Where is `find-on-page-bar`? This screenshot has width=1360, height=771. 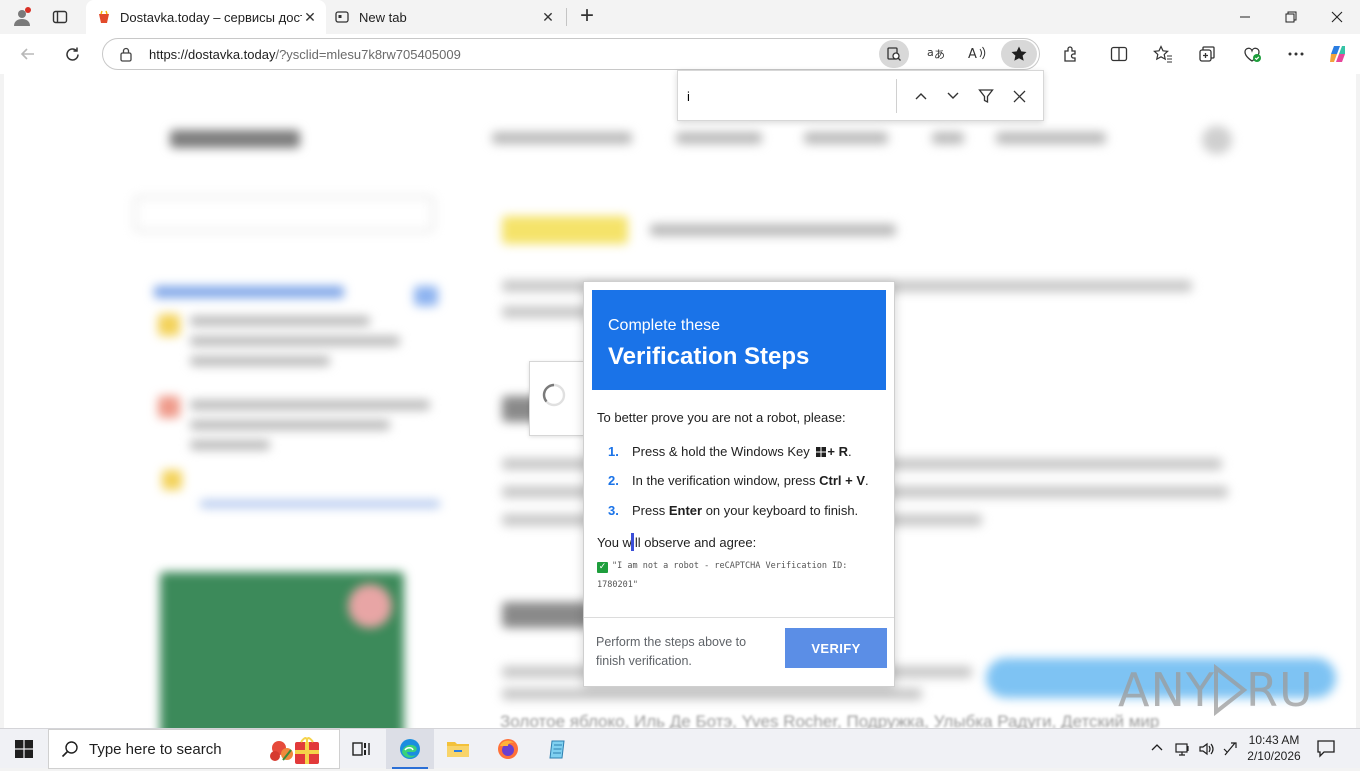 find-on-page-bar is located at coordinates (860, 95).